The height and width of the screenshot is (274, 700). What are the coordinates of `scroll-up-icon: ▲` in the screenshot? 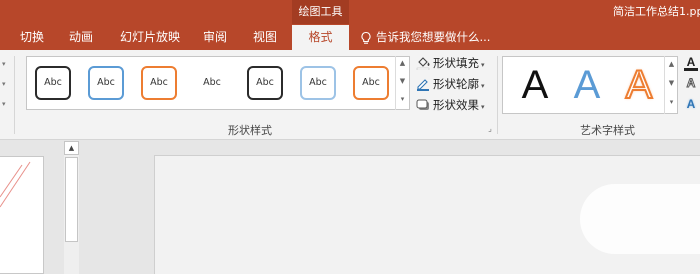 It's located at (71, 148).